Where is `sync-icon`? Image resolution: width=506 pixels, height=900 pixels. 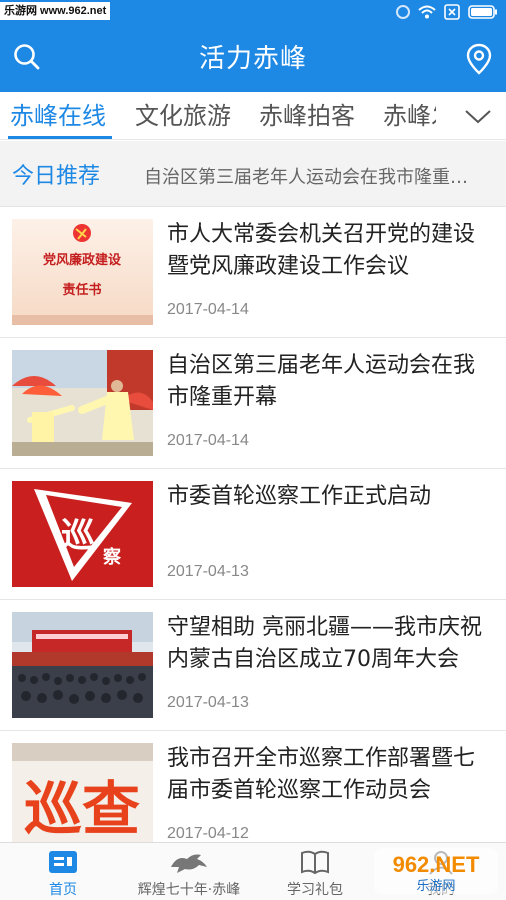
sync-icon is located at coordinates (403, 12).